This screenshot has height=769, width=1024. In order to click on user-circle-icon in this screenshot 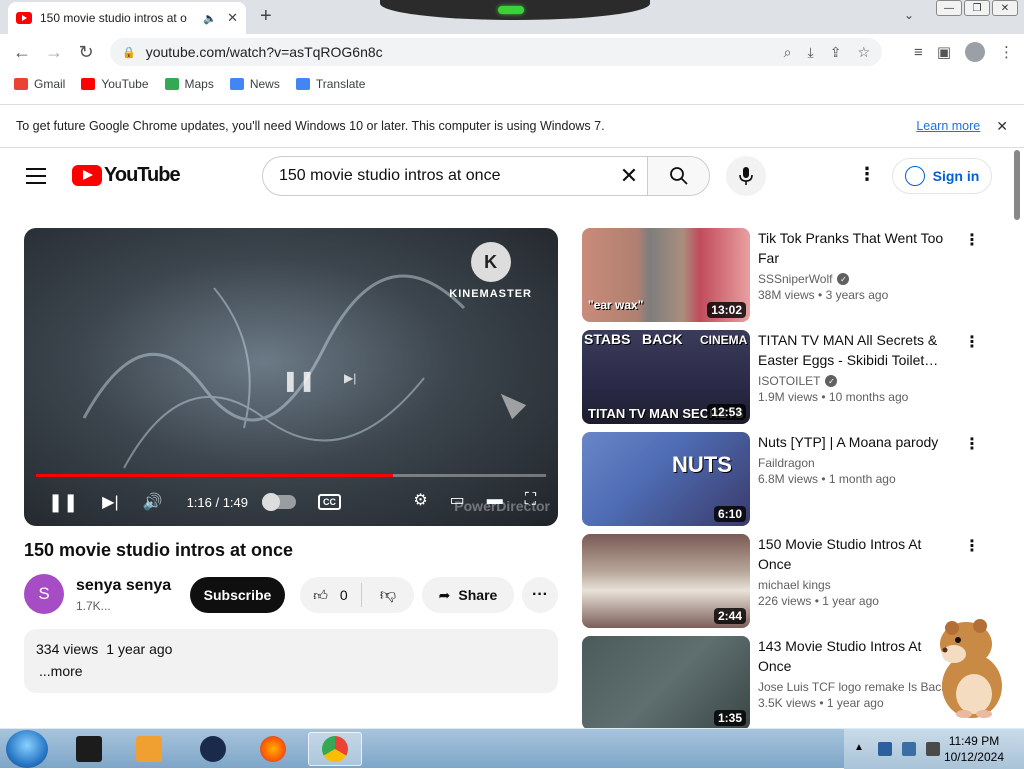, I will do `click(914, 176)`.